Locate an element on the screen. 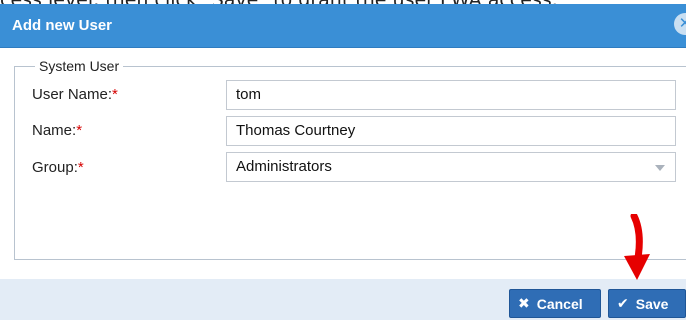 The width and height of the screenshot is (686, 320). dialog-header: Add new User ✕ is located at coordinates (343, 26).